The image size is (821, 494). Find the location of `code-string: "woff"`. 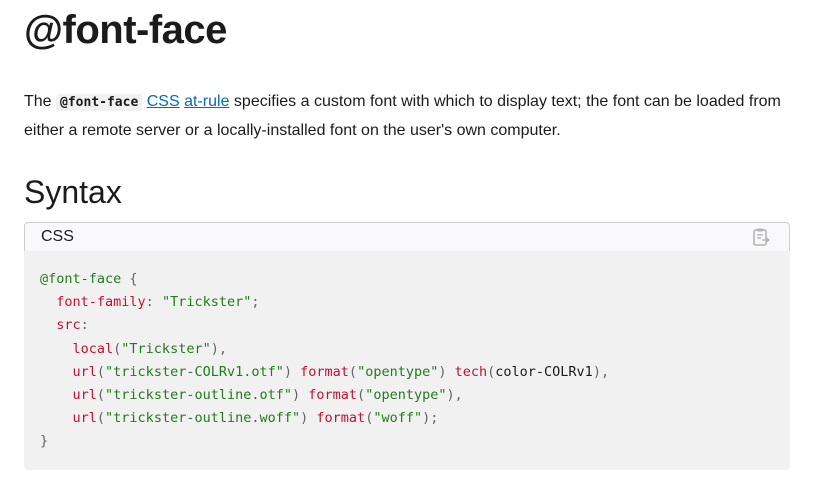

code-string: "woff" is located at coordinates (398, 418).